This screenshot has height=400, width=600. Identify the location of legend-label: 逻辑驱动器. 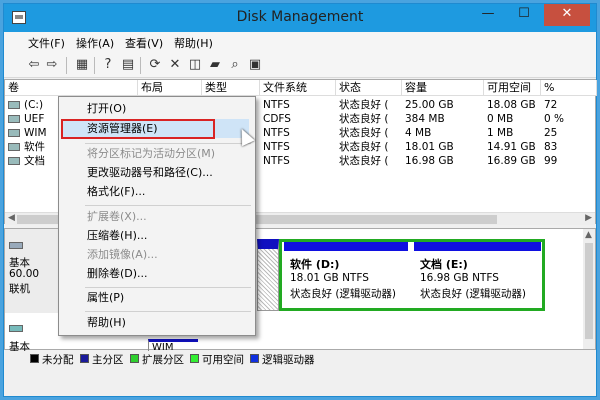
(288, 360).